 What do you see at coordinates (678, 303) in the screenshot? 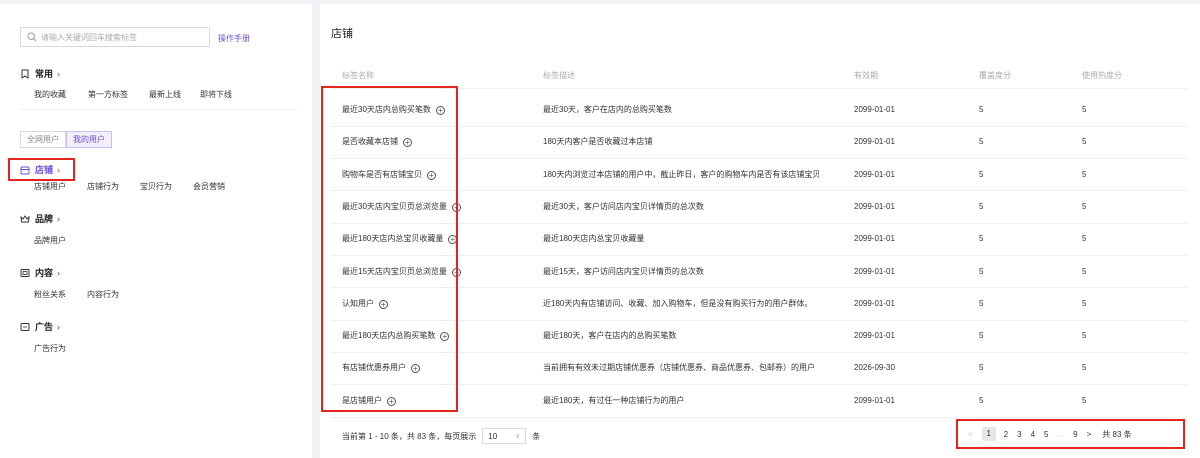
I see `tag-description: 近180天内有店铺访问、收藏、加入购物车，但是没有购买行为的用户群体。` at bounding box center [678, 303].